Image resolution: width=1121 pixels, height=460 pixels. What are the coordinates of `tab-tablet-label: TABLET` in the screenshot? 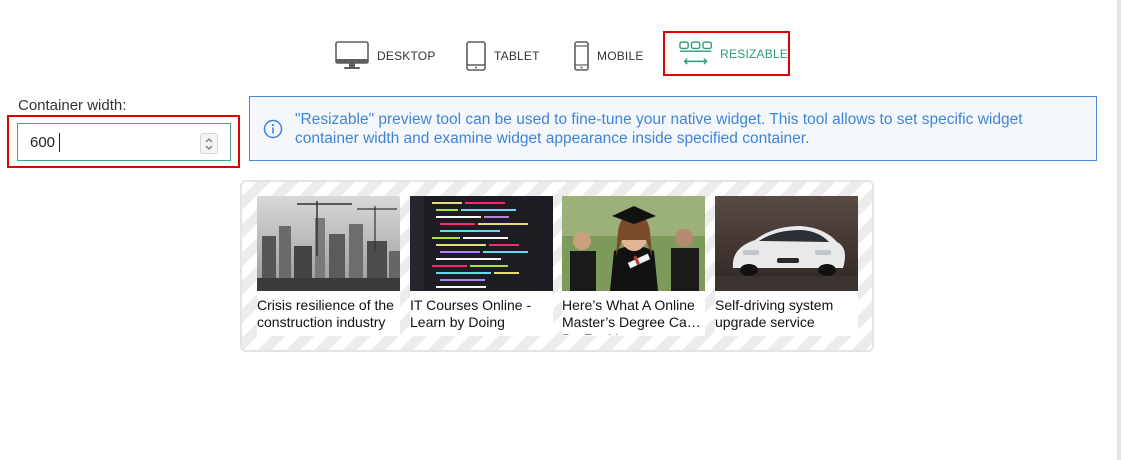 It's located at (517, 56).